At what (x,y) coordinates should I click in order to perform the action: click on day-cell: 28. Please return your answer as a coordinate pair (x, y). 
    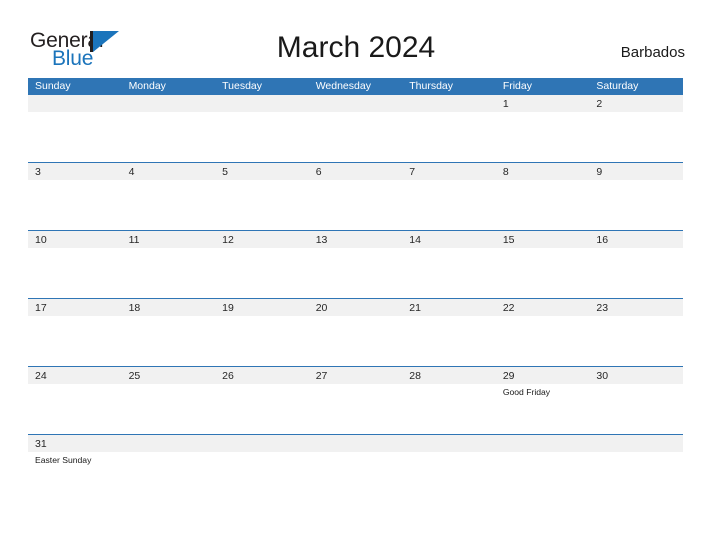
    Looking at the image, I should click on (449, 375).